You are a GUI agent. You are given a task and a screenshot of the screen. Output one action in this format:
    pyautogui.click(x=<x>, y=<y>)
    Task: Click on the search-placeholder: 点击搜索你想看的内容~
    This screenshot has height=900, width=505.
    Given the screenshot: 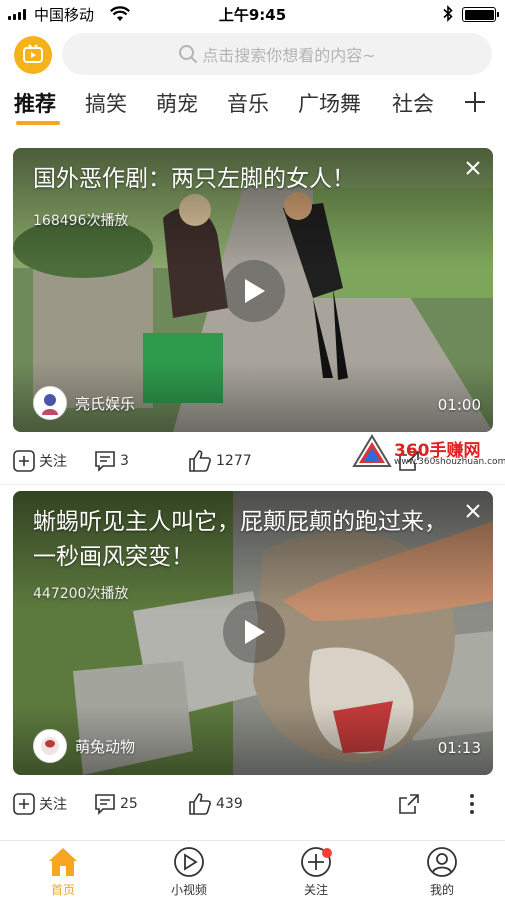 What is the action you would take?
    pyautogui.click(x=289, y=55)
    